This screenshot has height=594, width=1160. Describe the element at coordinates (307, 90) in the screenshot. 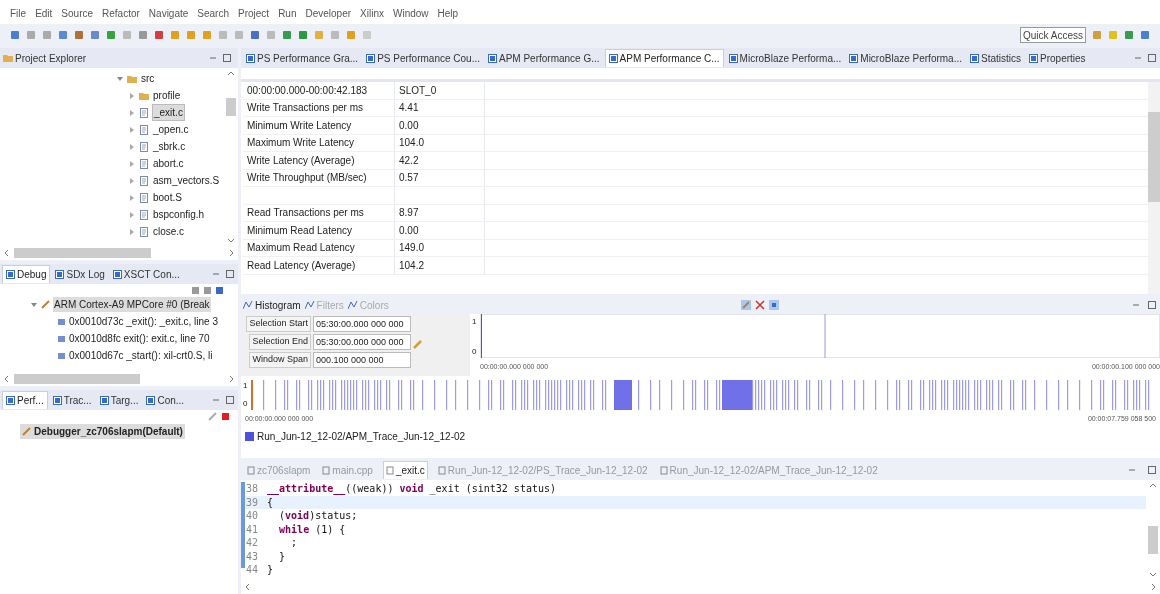

I see `table-cell-text: 00:00:00.000-00:00:42.183` at that location.